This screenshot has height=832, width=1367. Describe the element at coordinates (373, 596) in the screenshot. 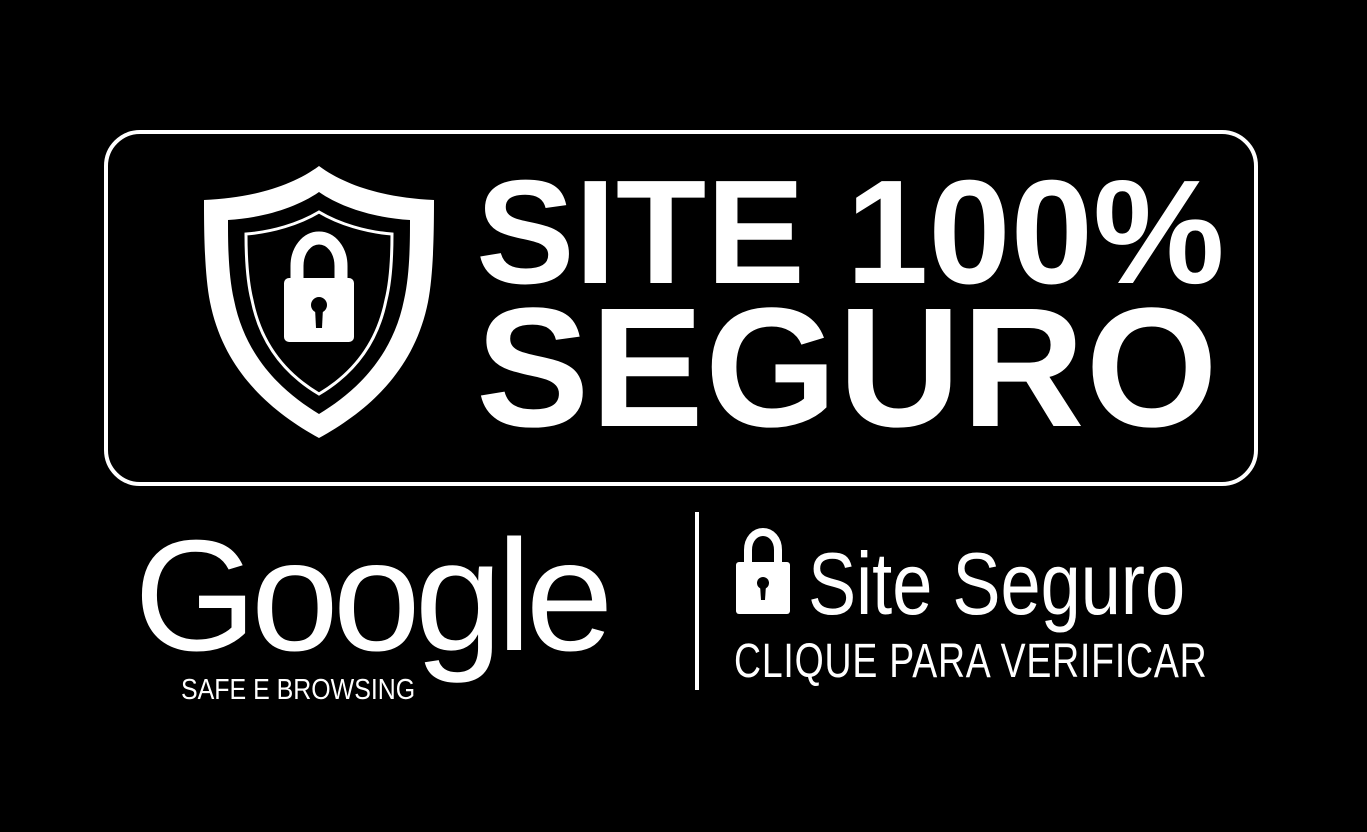

I see `google-wordmark: Google` at that location.